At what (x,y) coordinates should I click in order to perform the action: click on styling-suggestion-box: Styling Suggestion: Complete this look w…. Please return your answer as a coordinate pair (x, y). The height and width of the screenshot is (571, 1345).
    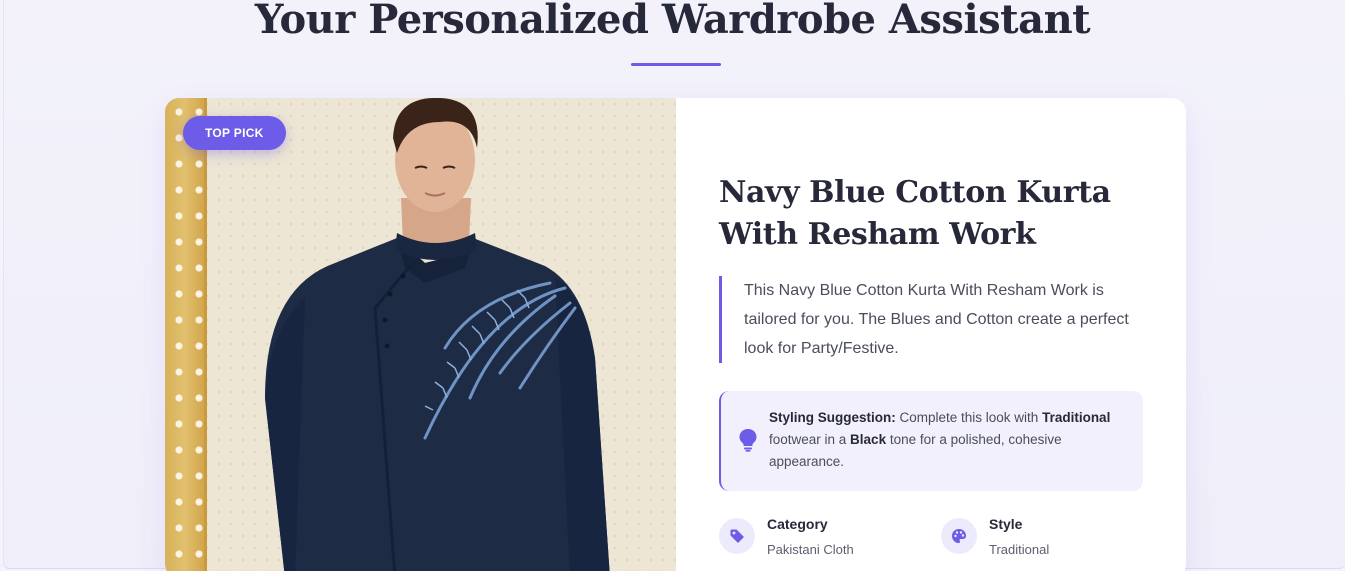
    Looking at the image, I should click on (931, 441).